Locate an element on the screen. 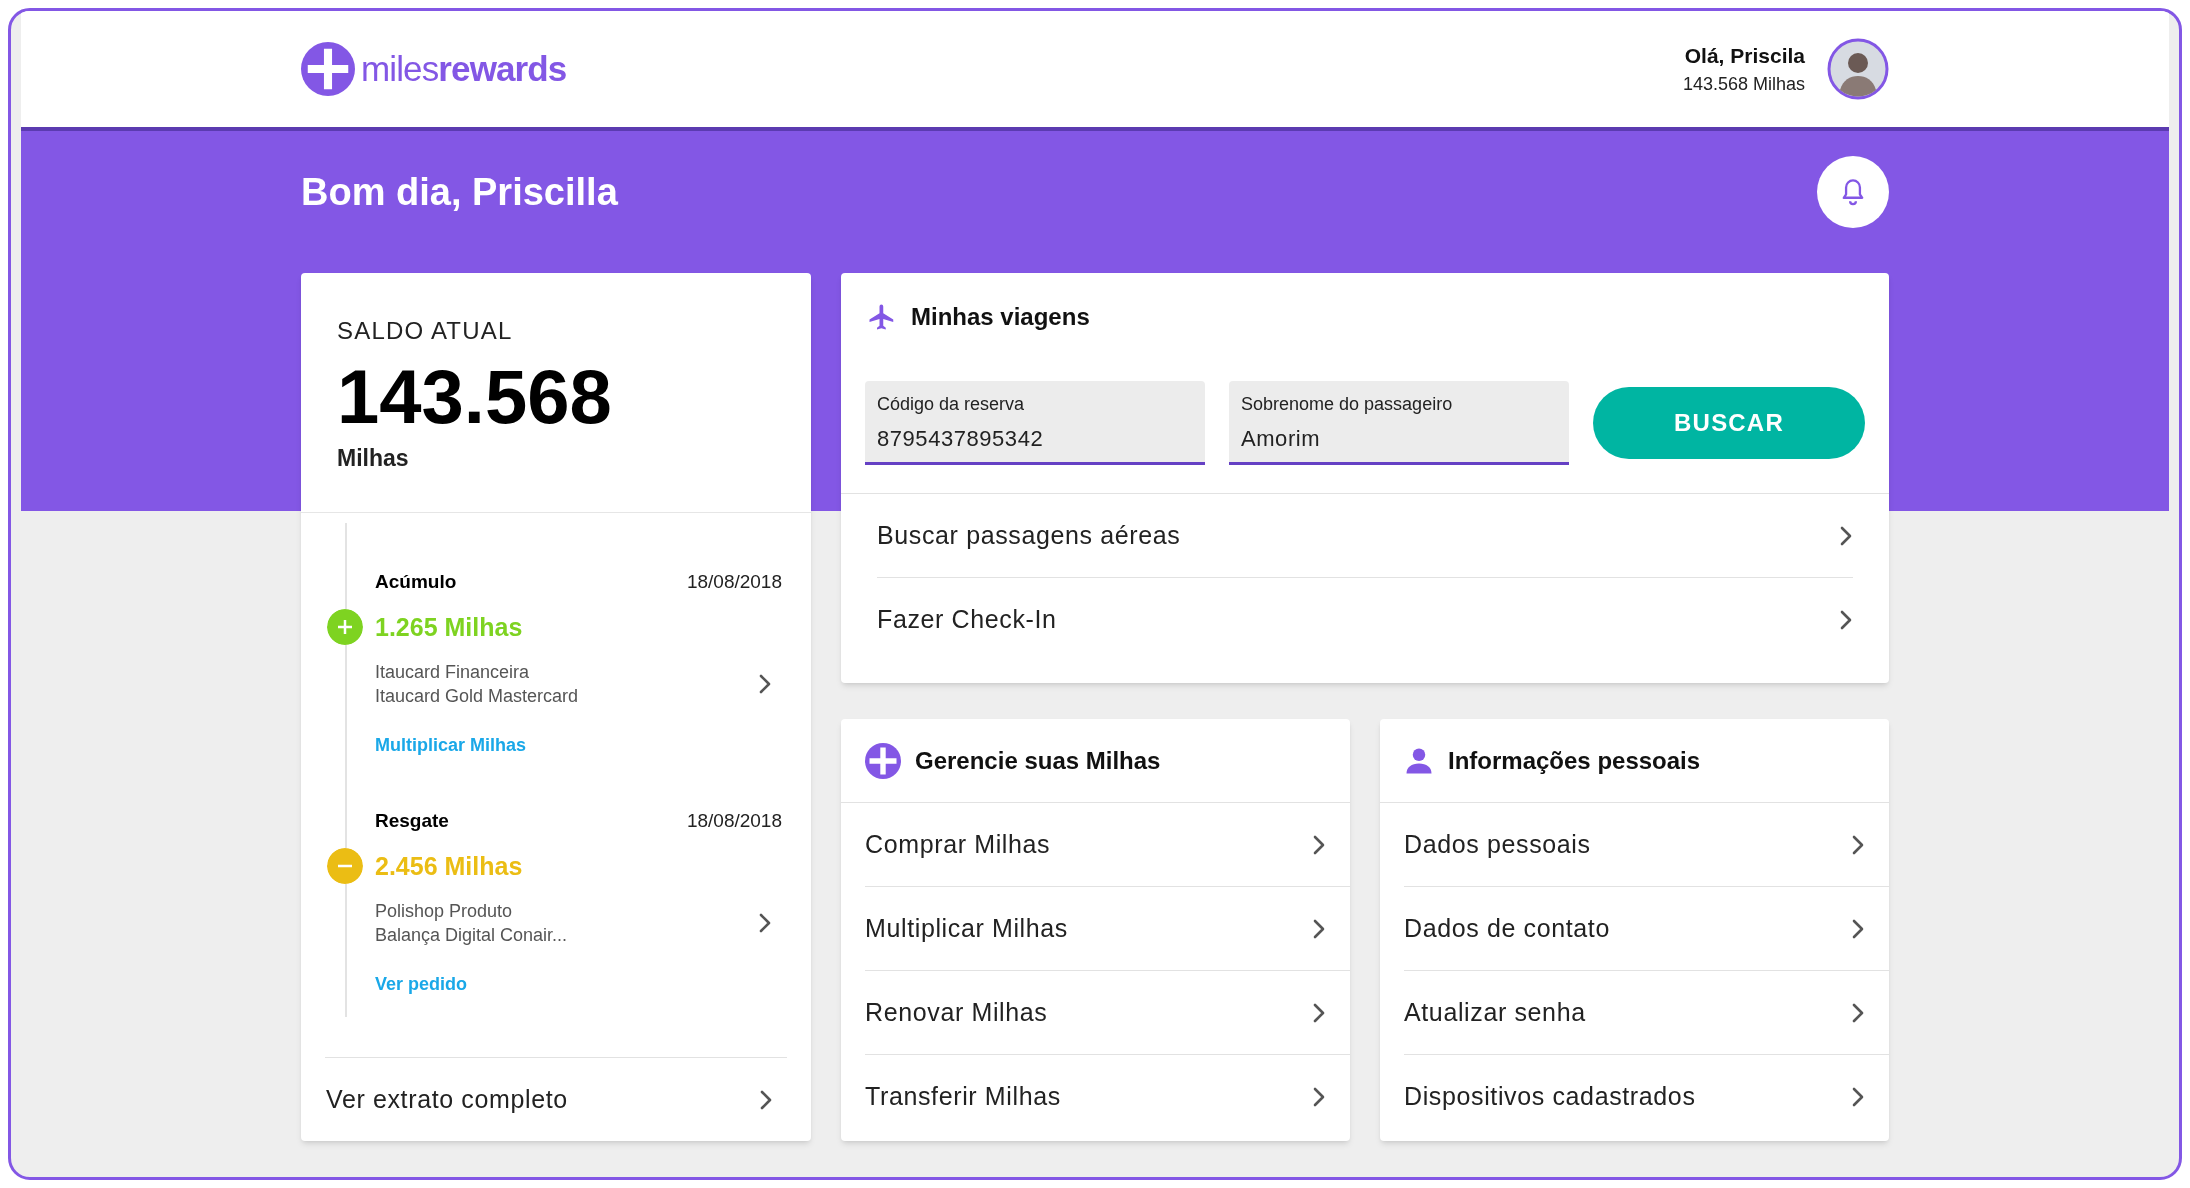 This screenshot has width=2190, height=1188. transaction-amount: 1.265 Milhas is located at coordinates (449, 627).